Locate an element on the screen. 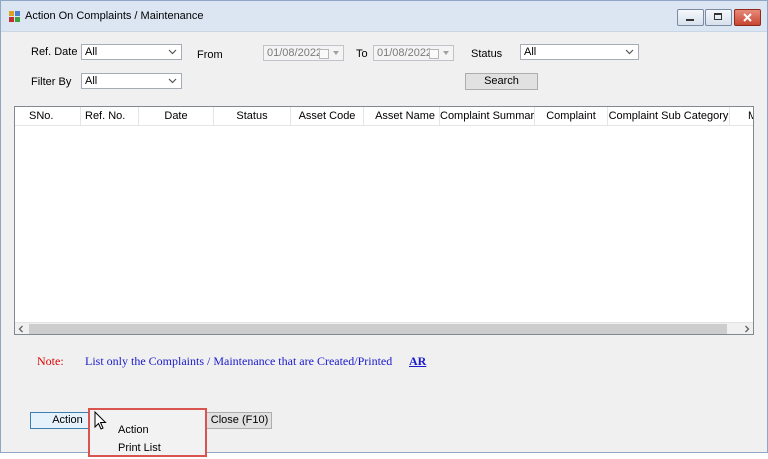  status-select: All is located at coordinates (579, 52).